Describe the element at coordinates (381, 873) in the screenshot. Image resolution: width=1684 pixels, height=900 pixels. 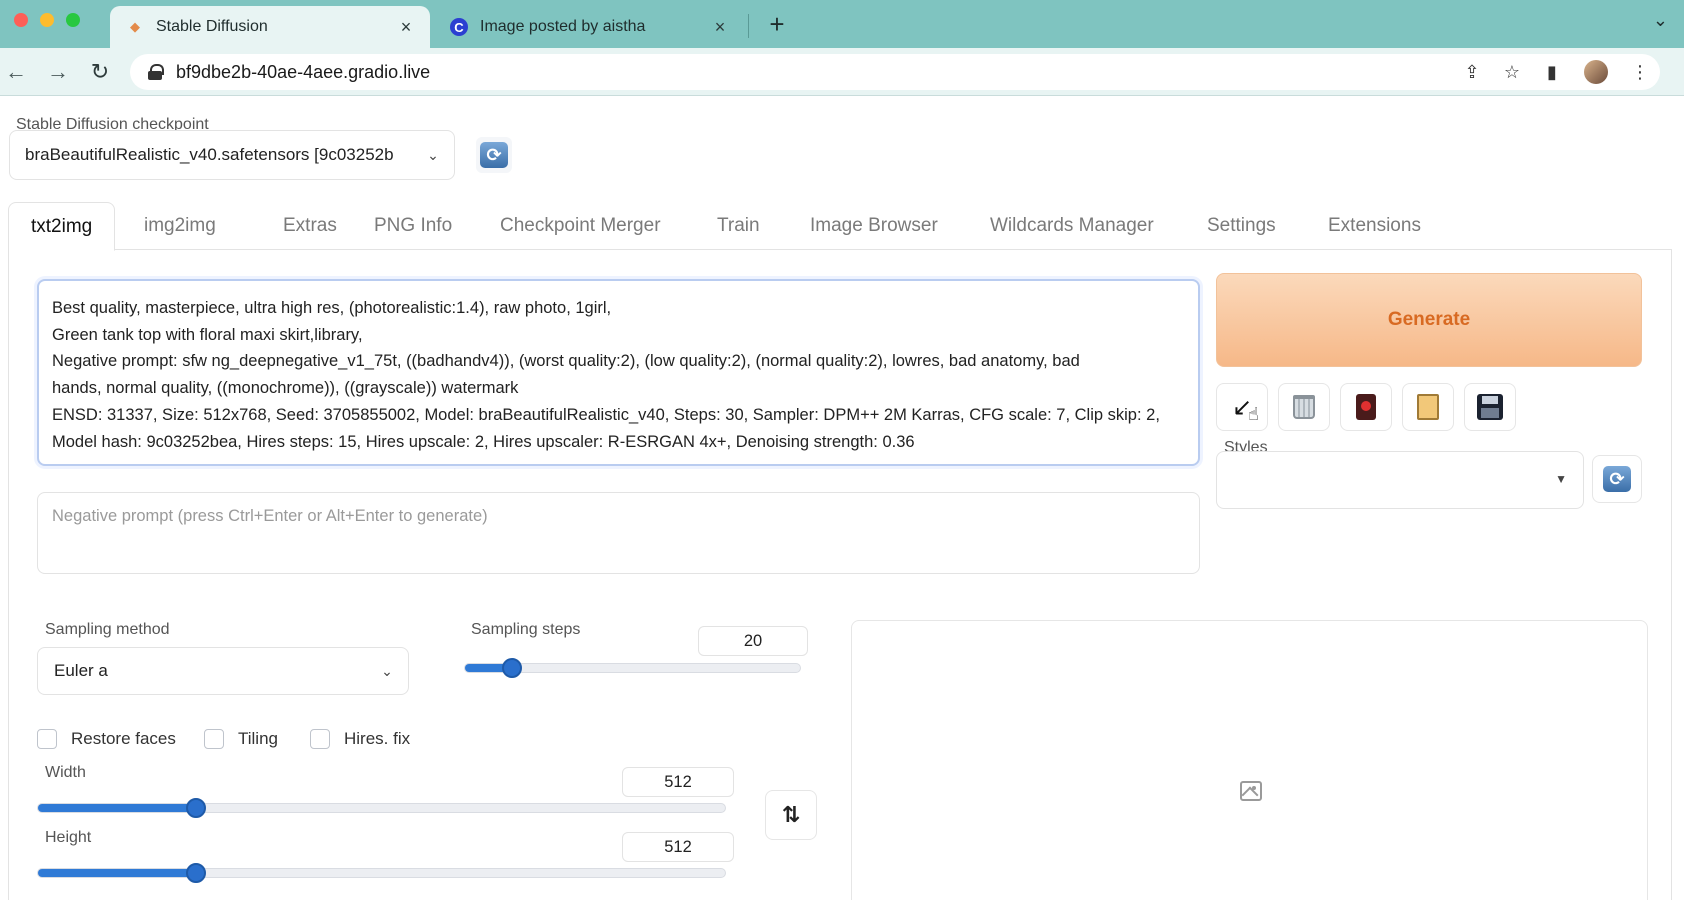
I see `height-slider` at that location.